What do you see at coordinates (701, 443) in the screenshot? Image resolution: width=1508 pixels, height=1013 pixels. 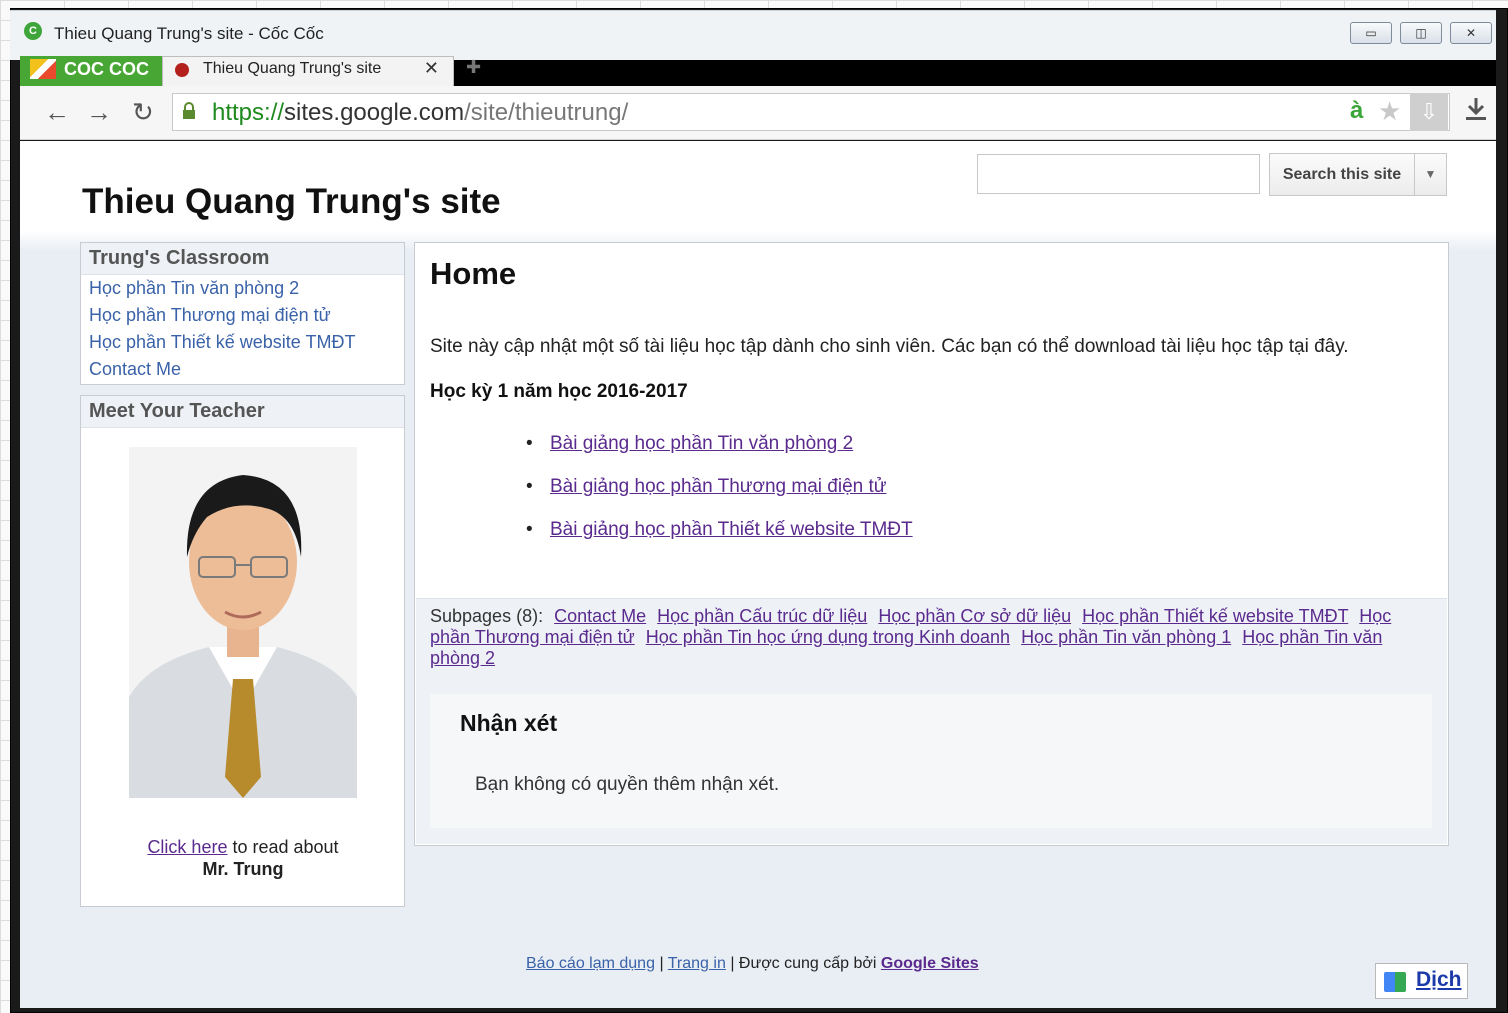 I see `lecture-link-tin-van-phong-2: Bài giảng học phần Tin văn phòng 2` at bounding box center [701, 443].